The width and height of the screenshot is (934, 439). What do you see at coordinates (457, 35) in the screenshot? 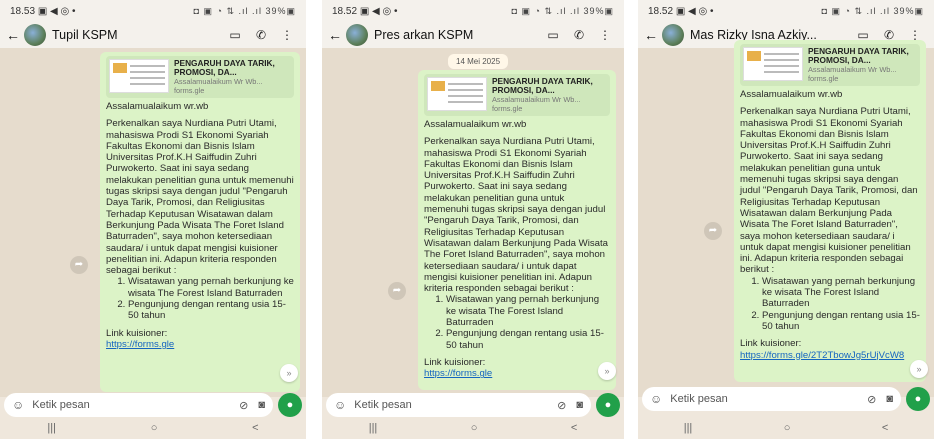
I see `contact-name: Pres arkan KSPM` at bounding box center [457, 35].